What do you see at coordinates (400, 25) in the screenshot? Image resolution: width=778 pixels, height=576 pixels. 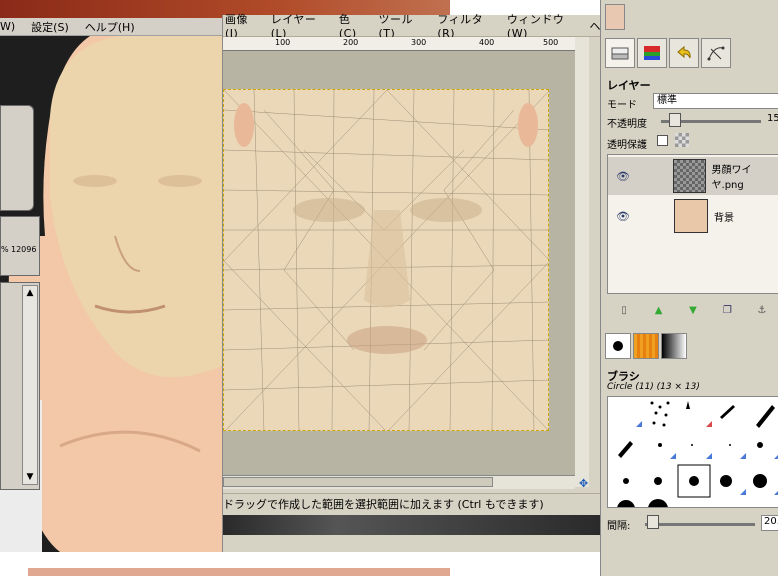 I see `menu-tools: ツール(T)` at bounding box center [400, 25].